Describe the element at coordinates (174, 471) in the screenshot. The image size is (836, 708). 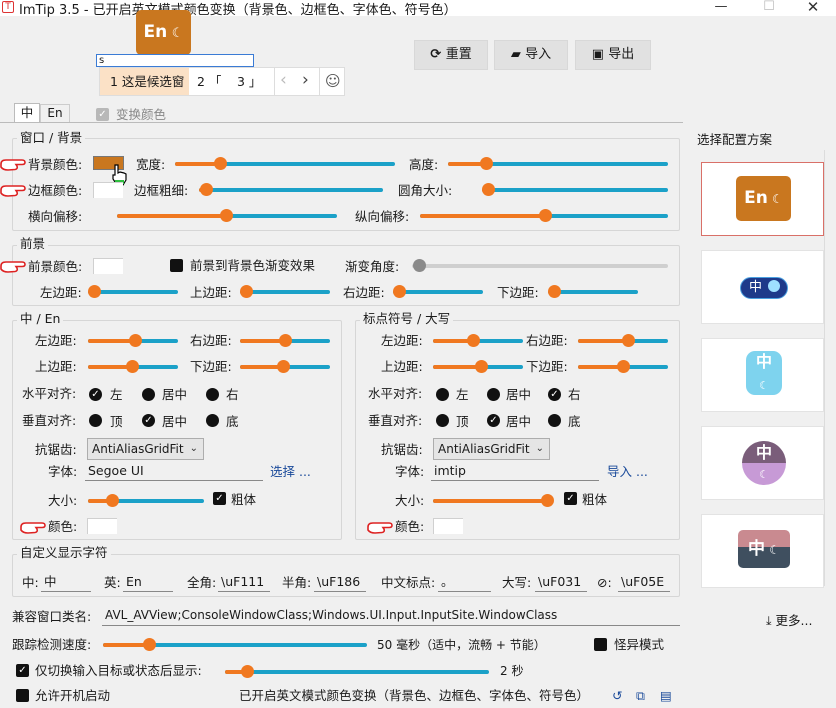
I see `zhen-font-field: Segoe UI` at that location.